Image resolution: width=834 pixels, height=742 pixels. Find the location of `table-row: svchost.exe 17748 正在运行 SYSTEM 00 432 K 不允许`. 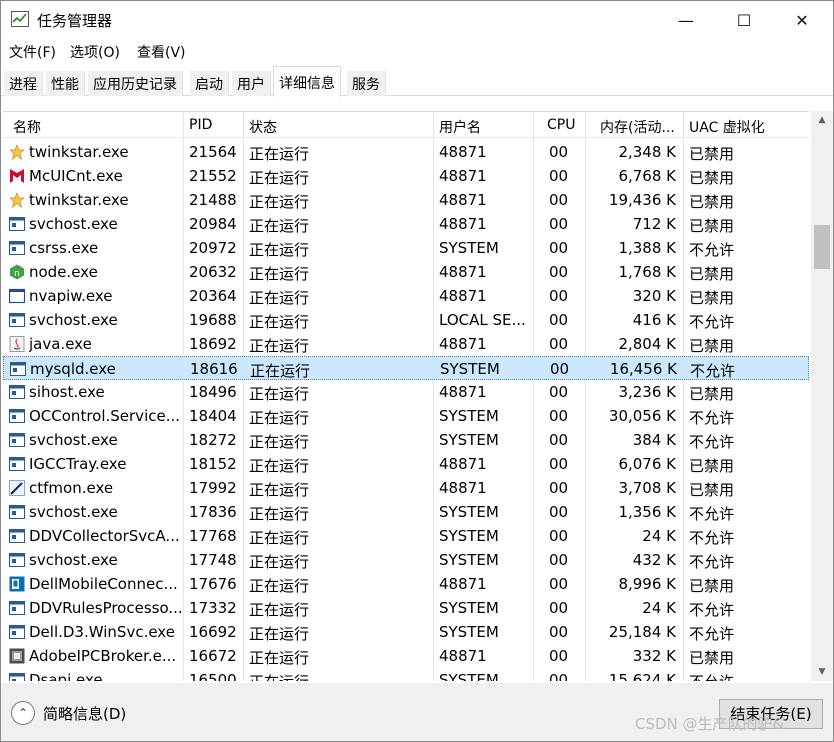

table-row: svchost.exe 17748 正在运行 SYSTEM 00 432 K 不允许 is located at coordinates (406, 560).